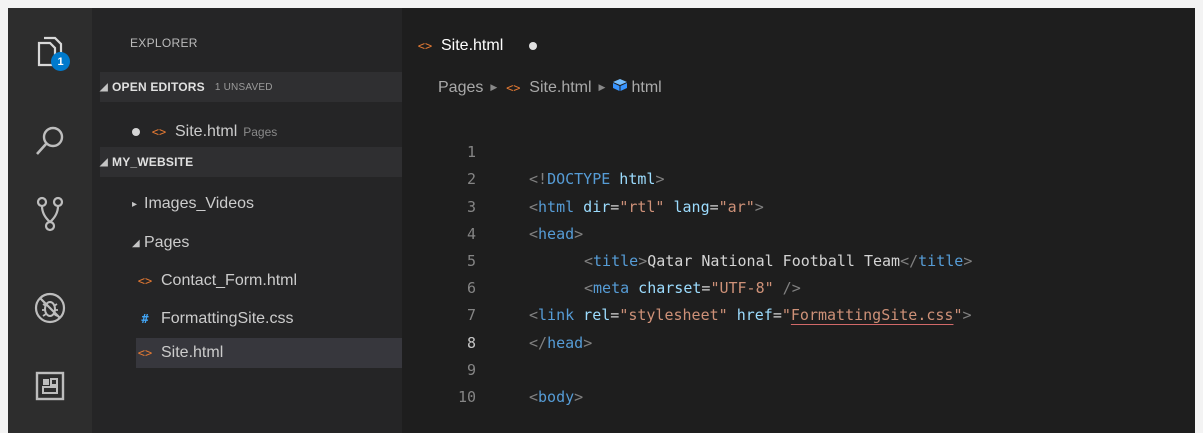 The height and width of the screenshot is (433, 1203). Describe the element at coordinates (50, 386) in the screenshot. I see `extensions-icon` at that location.